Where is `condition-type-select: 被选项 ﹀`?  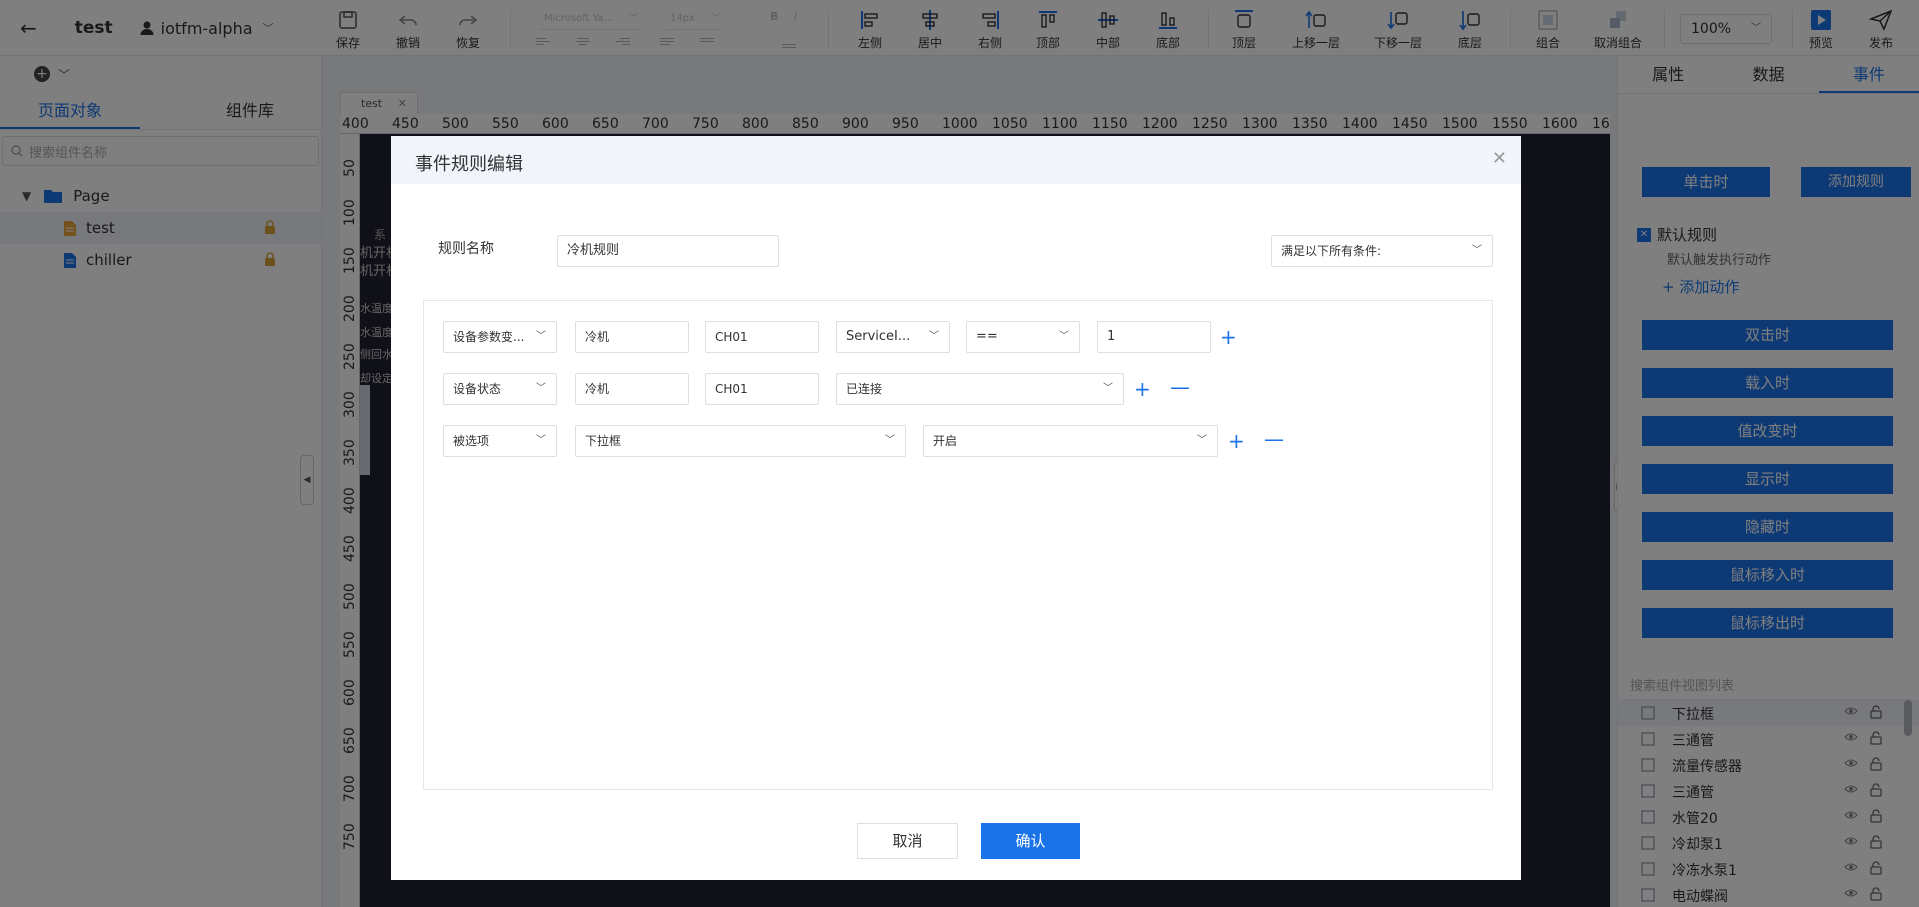
condition-type-select: 被选项 ﹀ is located at coordinates (500, 441).